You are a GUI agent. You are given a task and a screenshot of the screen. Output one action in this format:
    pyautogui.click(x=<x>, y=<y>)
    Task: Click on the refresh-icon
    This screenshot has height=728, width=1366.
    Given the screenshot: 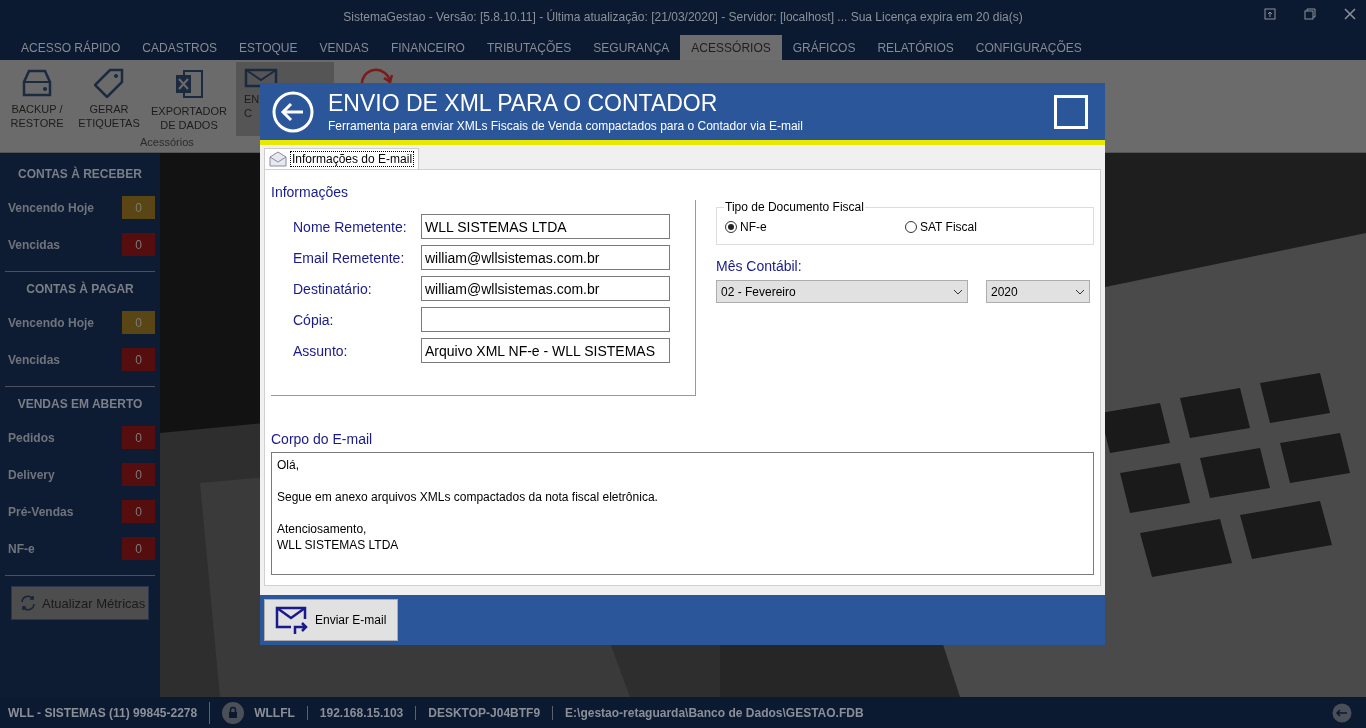 What is the action you would take?
    pyautogui.click(x=28, y=603)
    